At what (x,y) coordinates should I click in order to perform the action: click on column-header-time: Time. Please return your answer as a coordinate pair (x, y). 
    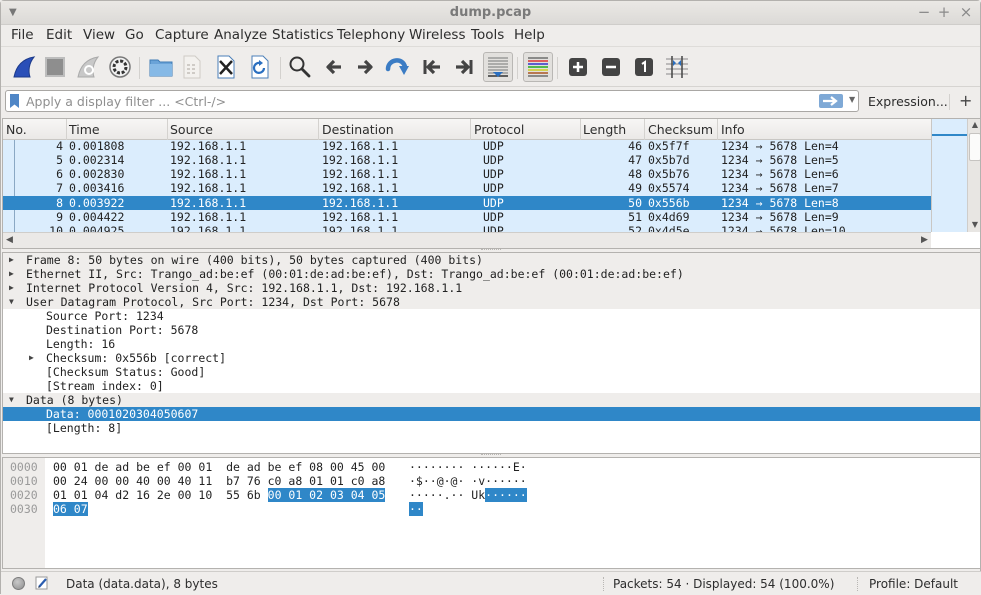
    Looking at the image, I should click on (84, 129).